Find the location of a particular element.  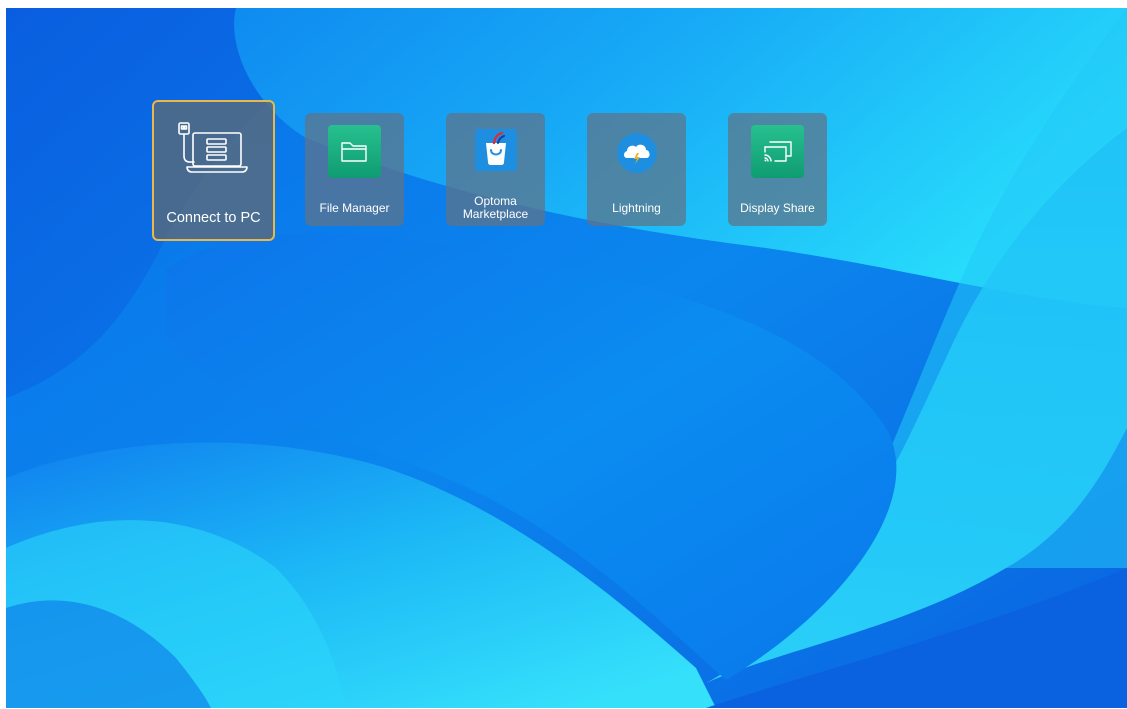

app-tile-display-share: Display Share is located at coordinates (777, 169).